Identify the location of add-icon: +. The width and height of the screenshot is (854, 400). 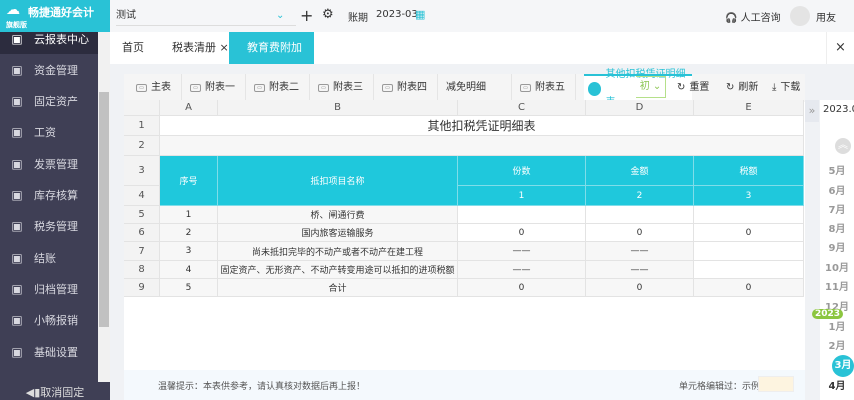
(306, 15).